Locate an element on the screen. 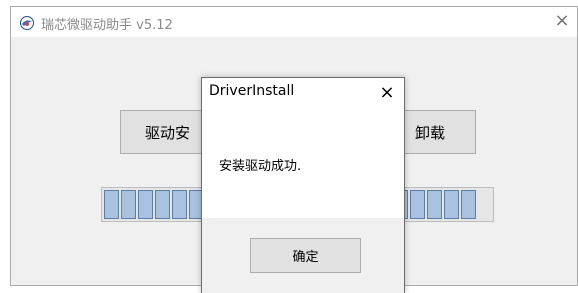 The image size is (578, 293). dialog-title: DriverInstall is located at coordinates (252, 91).